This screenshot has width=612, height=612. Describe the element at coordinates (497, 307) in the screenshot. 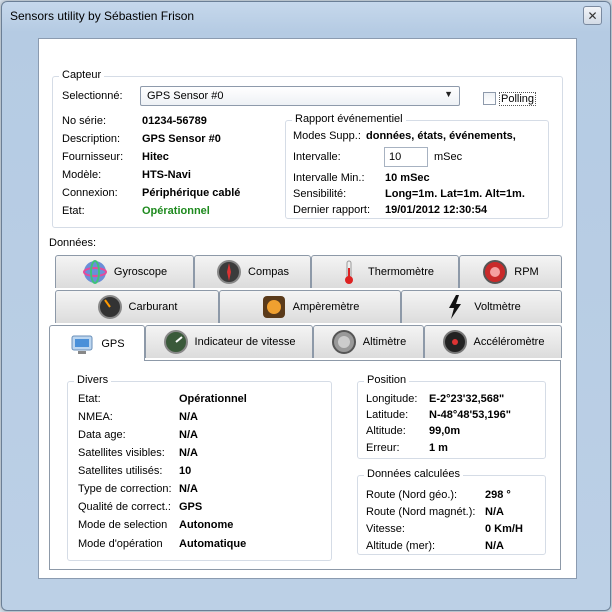

I see `tab-label: Voltmètre` at that location.